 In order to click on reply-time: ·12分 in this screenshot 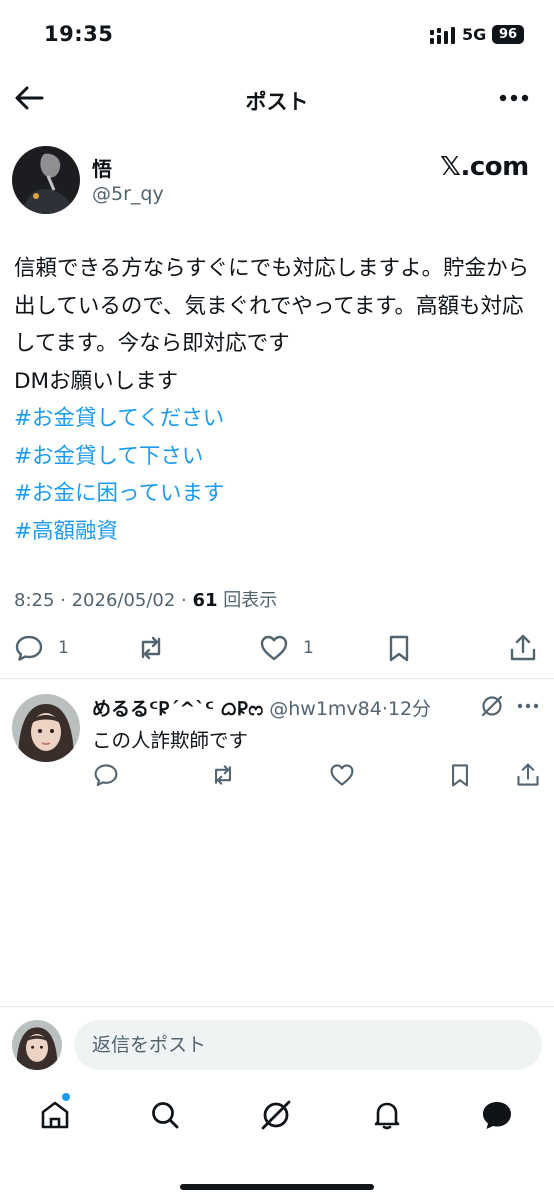, I will do `click(406, 709)`.